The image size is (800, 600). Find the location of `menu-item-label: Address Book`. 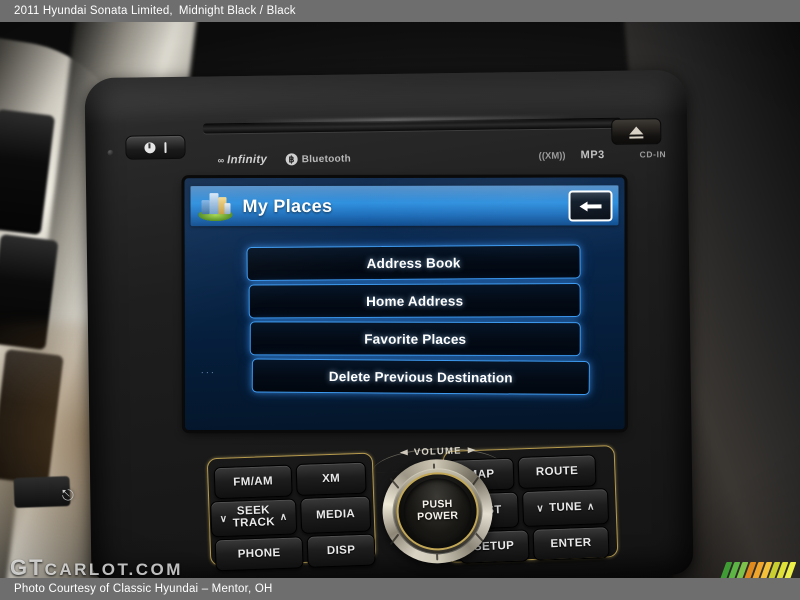

menu-item-label: Address Book is located at coordinates (413, 262).